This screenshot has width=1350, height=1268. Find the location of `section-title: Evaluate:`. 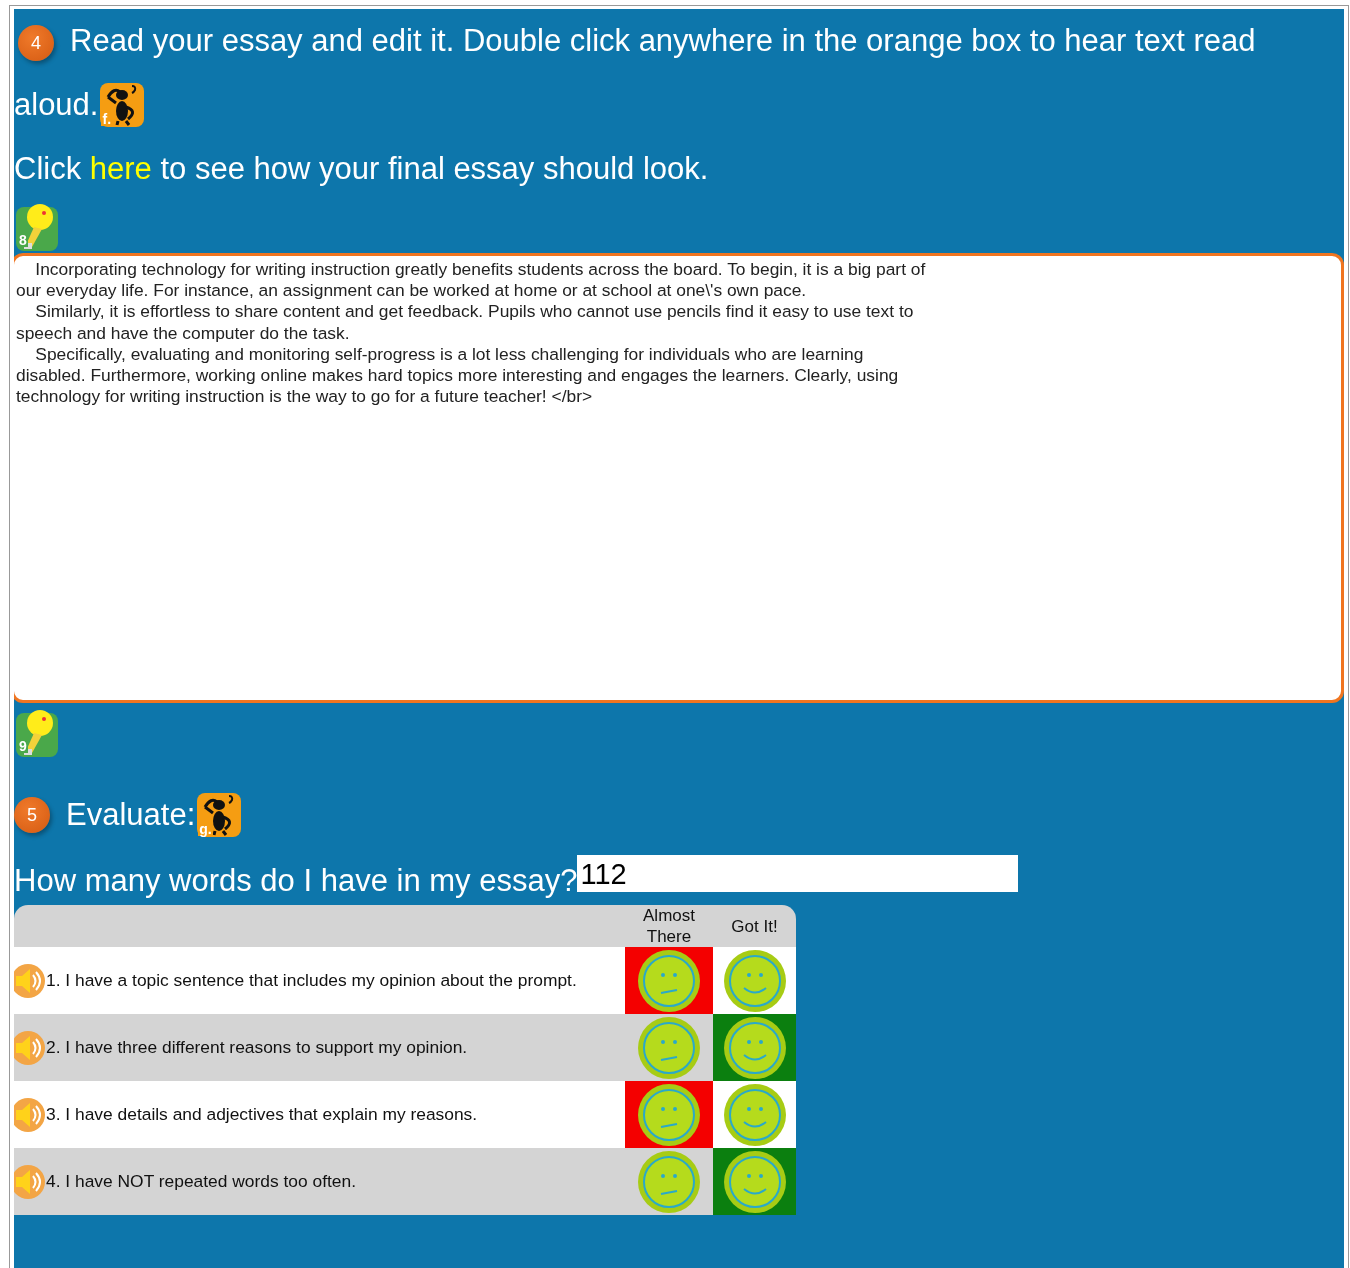

section-title: Evaluate: is located at coordinates (131, 815).